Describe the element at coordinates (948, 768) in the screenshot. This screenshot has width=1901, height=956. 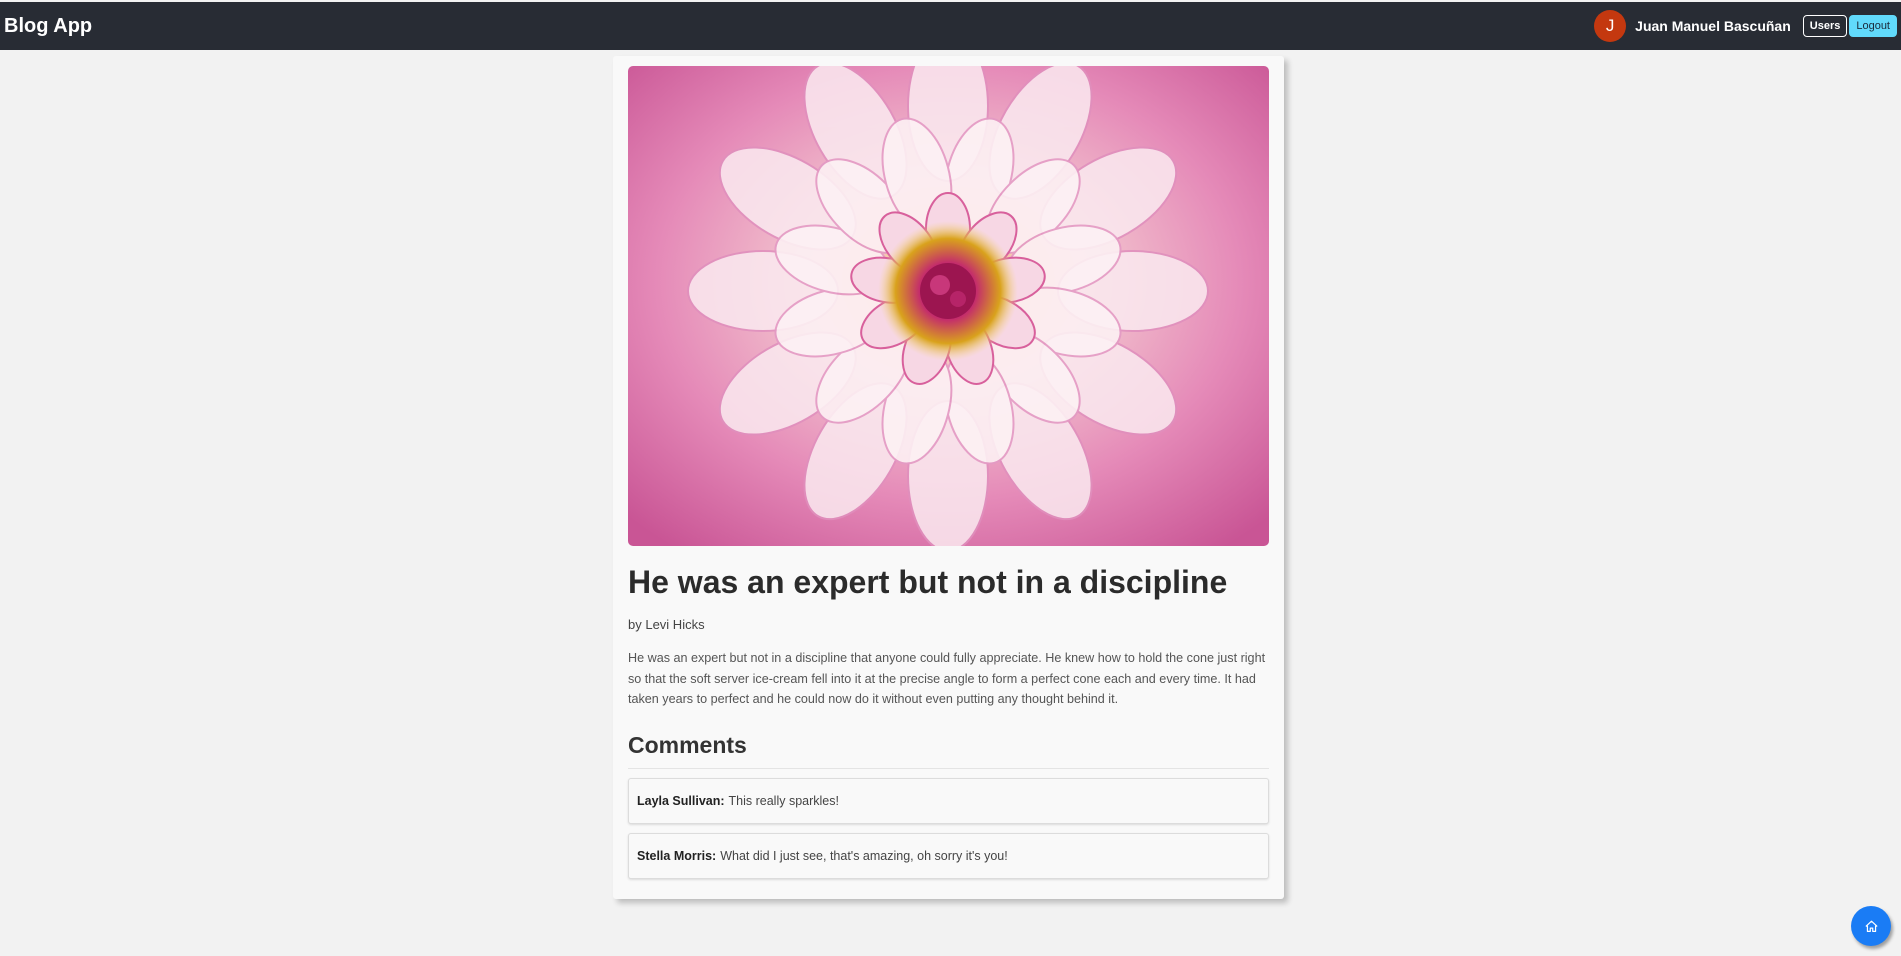
I see `comments-divider` at that location.